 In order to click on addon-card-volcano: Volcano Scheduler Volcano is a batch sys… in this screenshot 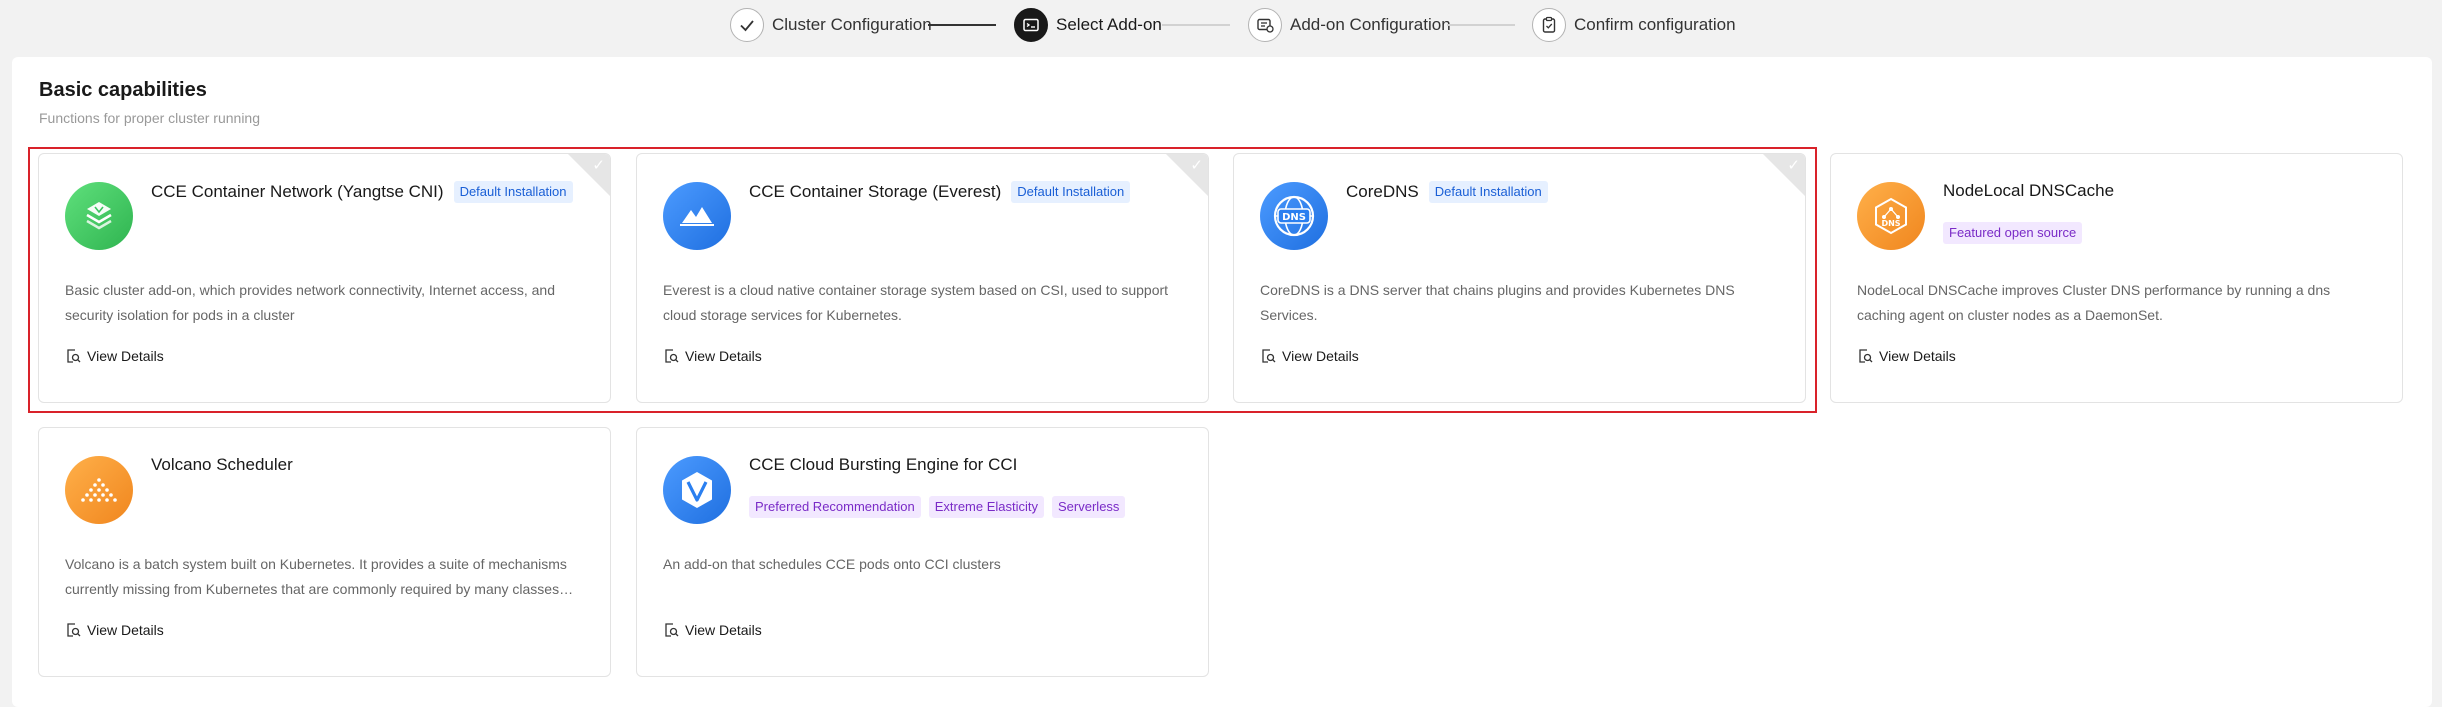, I will do `click(324, 552)`.